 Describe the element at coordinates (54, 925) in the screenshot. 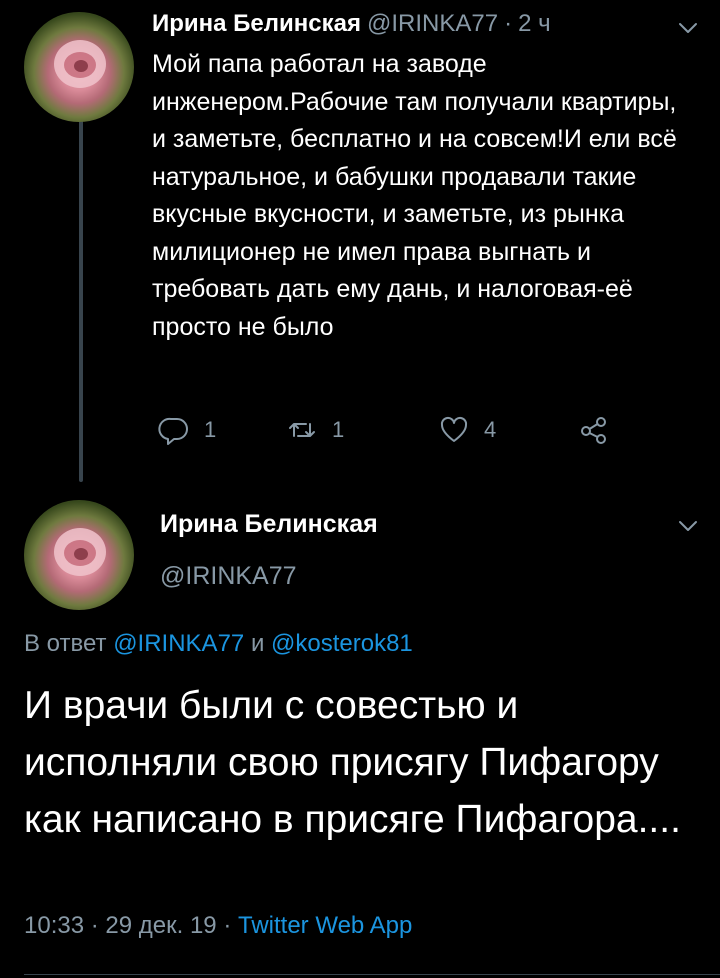

I see `tweet-time: 10:33` at that location.